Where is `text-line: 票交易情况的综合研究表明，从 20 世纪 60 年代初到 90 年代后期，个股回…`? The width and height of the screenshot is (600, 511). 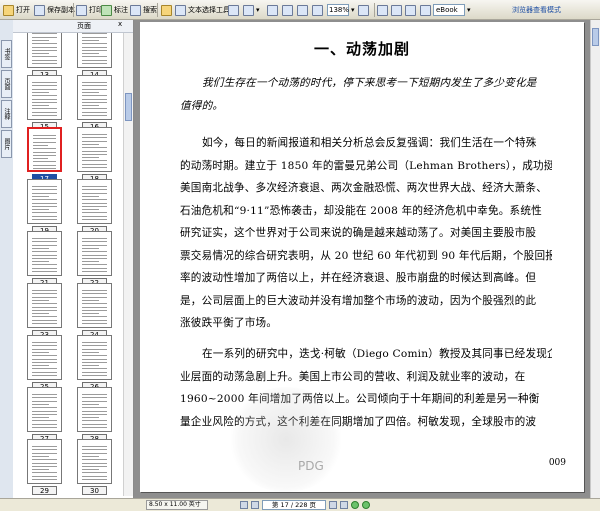
text-line: 票交易情况的综合研究表明，从 20 世纪 60 年代初到 90 年代后期，个股回… is located at coordinates (366, 255).